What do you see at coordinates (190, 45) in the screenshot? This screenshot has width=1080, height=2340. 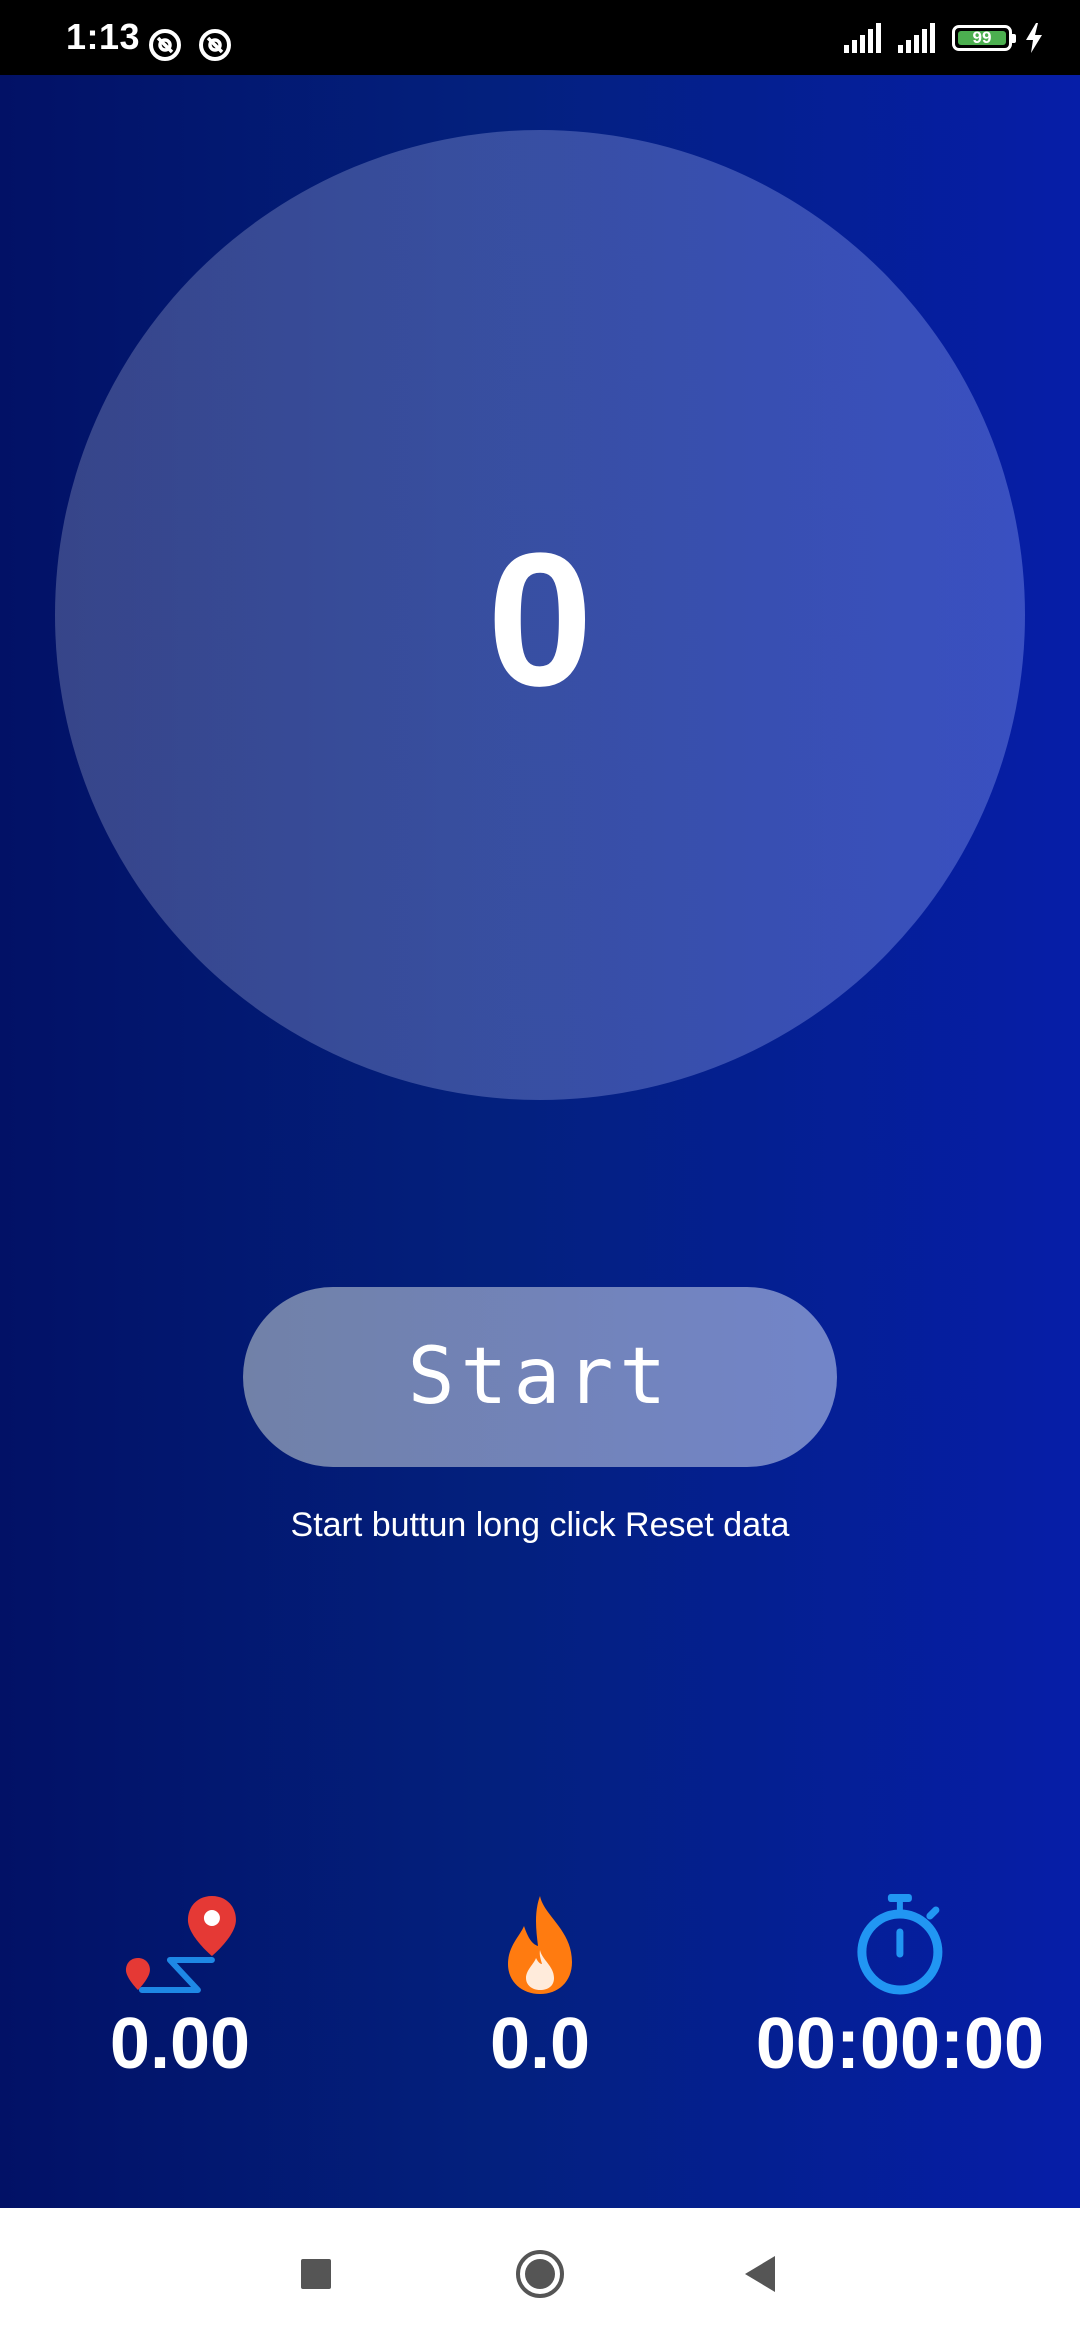 I see `notification-icons` at bounding box center [190, 45].